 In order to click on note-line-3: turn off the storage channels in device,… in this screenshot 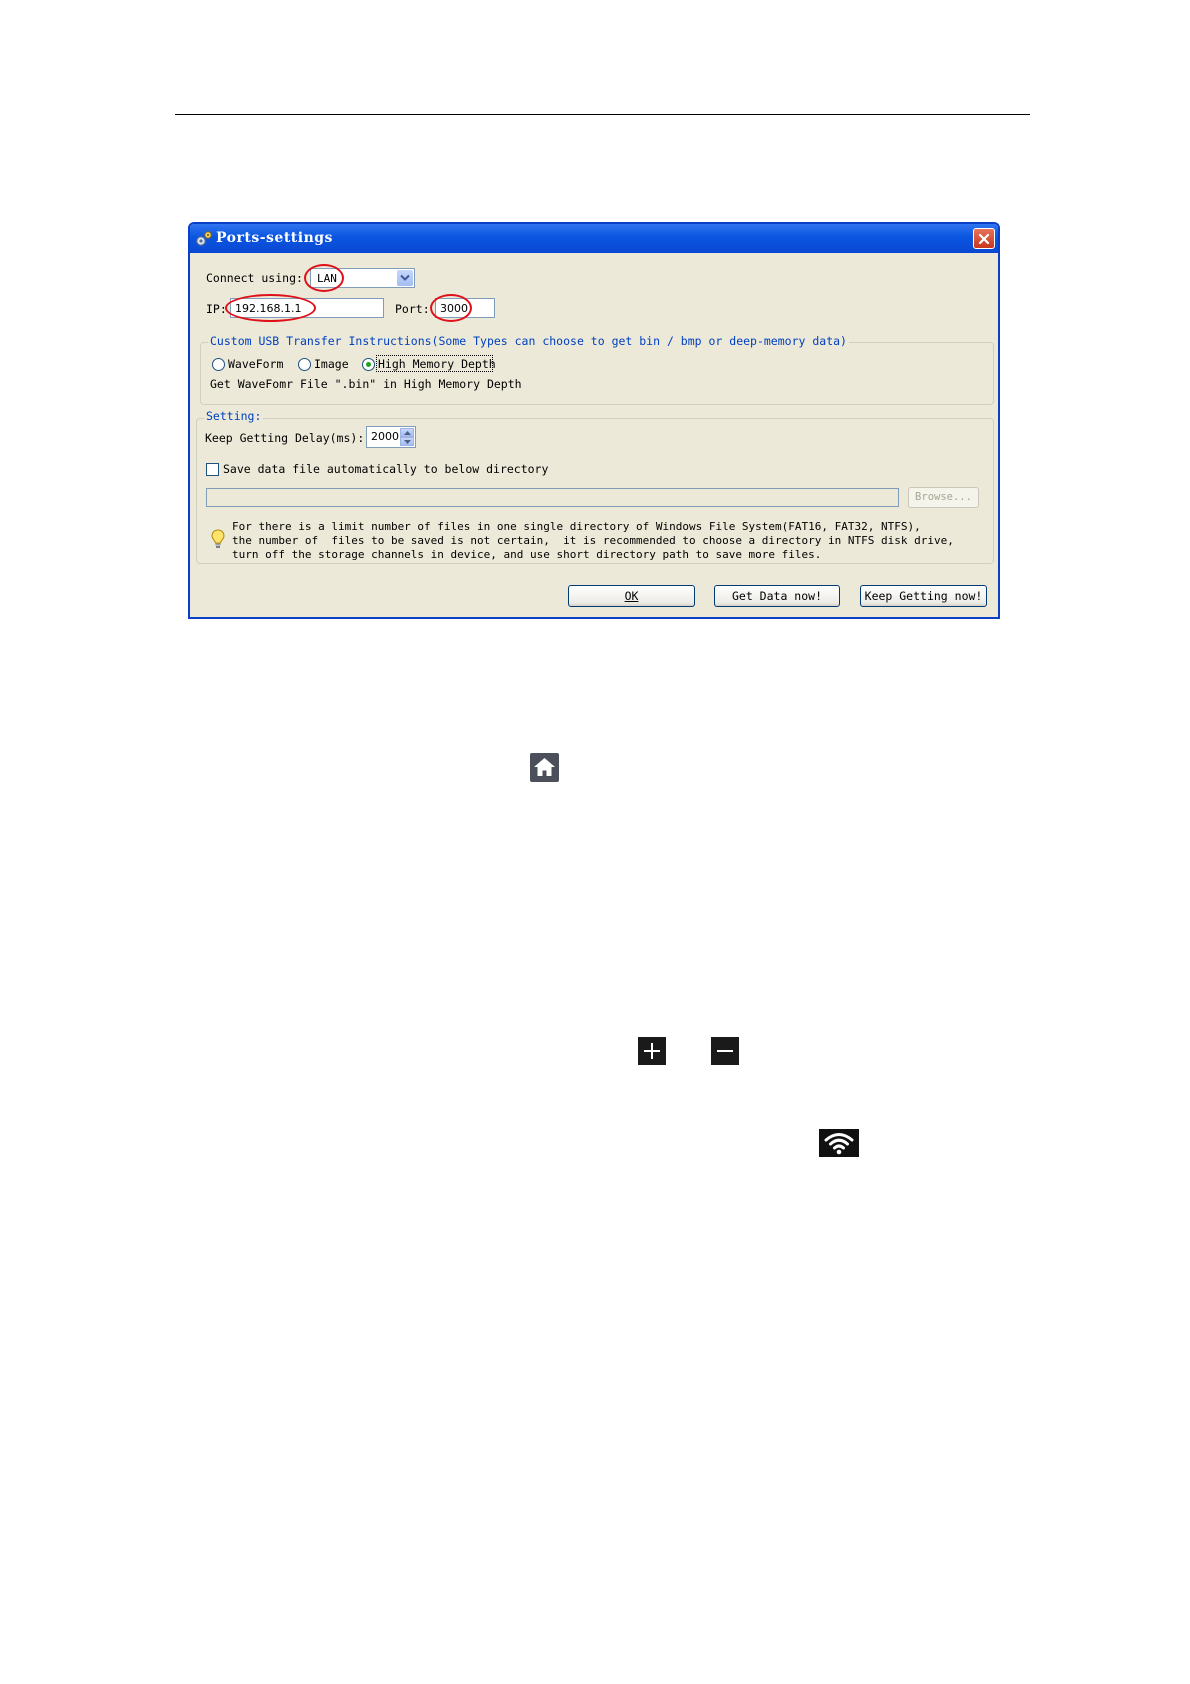, I will do `click(527, 554)`.